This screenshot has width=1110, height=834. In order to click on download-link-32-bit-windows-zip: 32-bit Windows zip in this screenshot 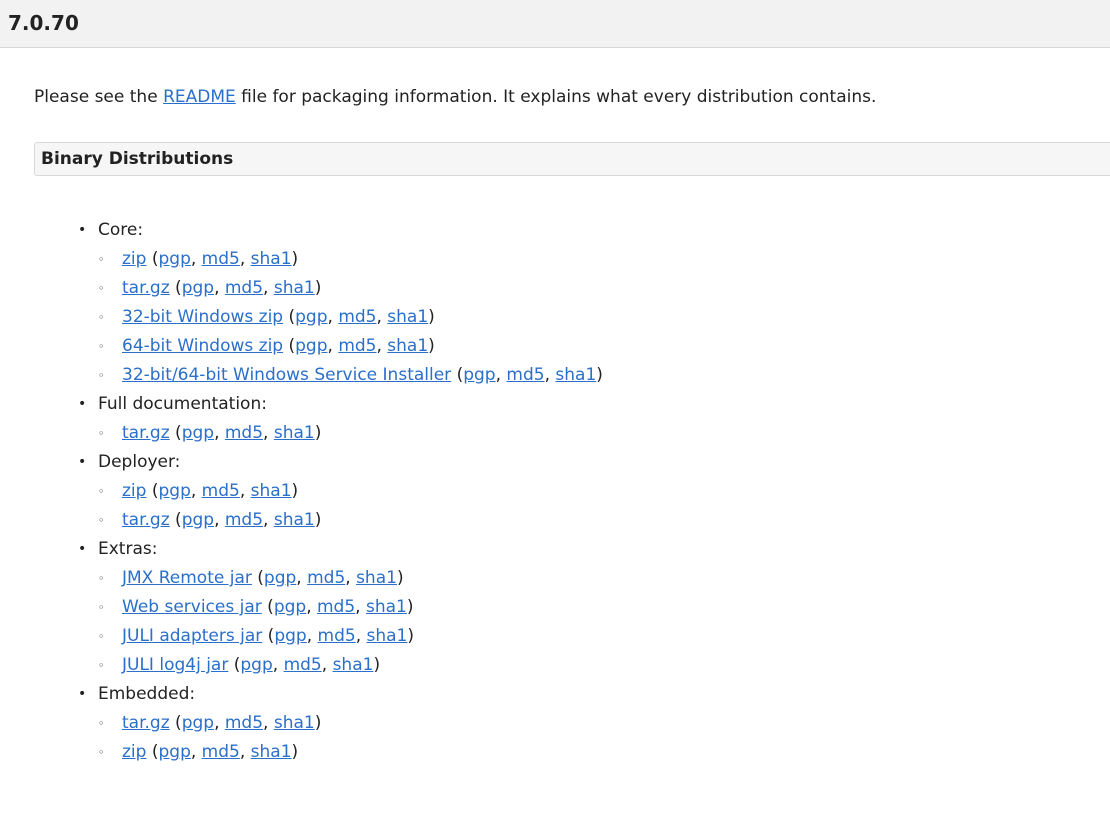, I will do `click(202, 317)`.